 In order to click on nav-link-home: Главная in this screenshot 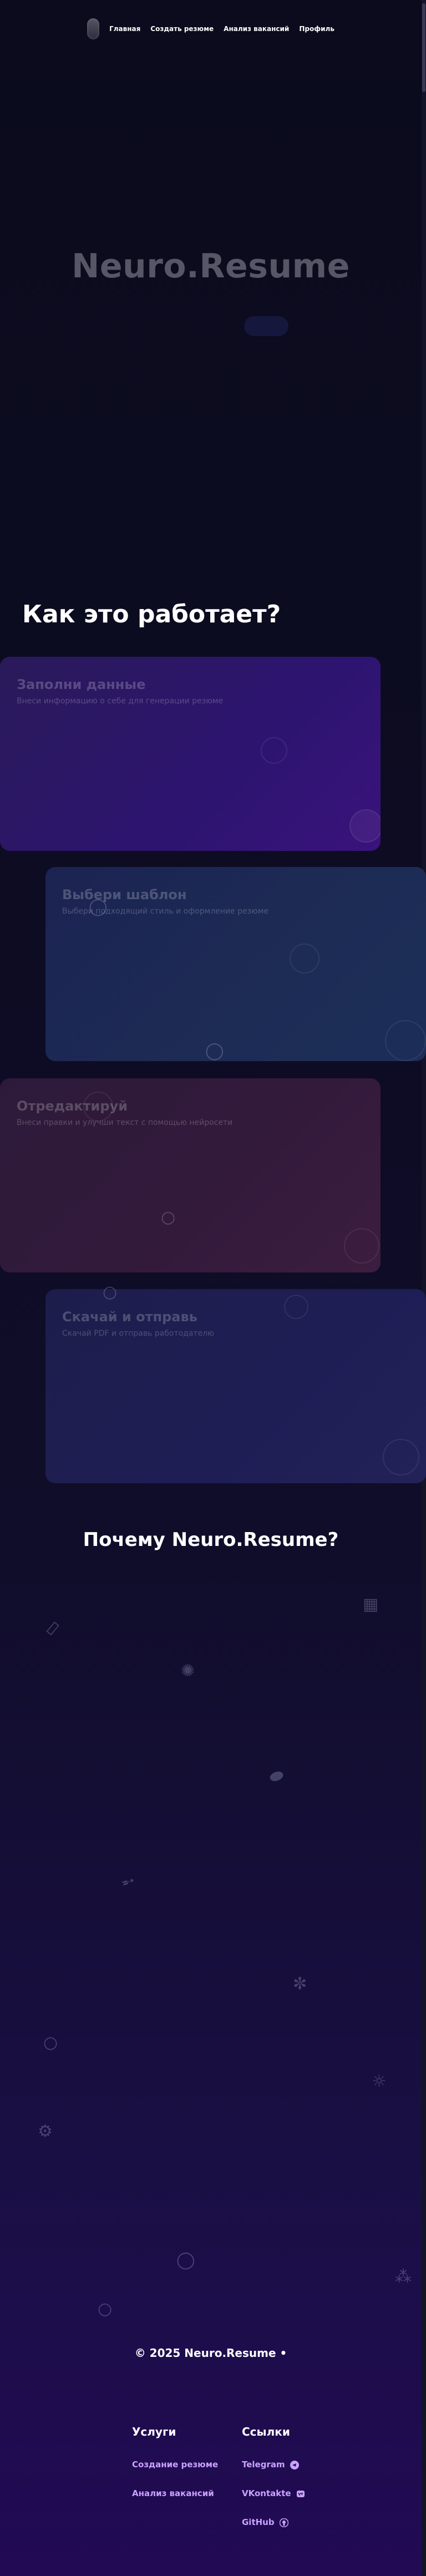, I will do `click(125, 29)`.